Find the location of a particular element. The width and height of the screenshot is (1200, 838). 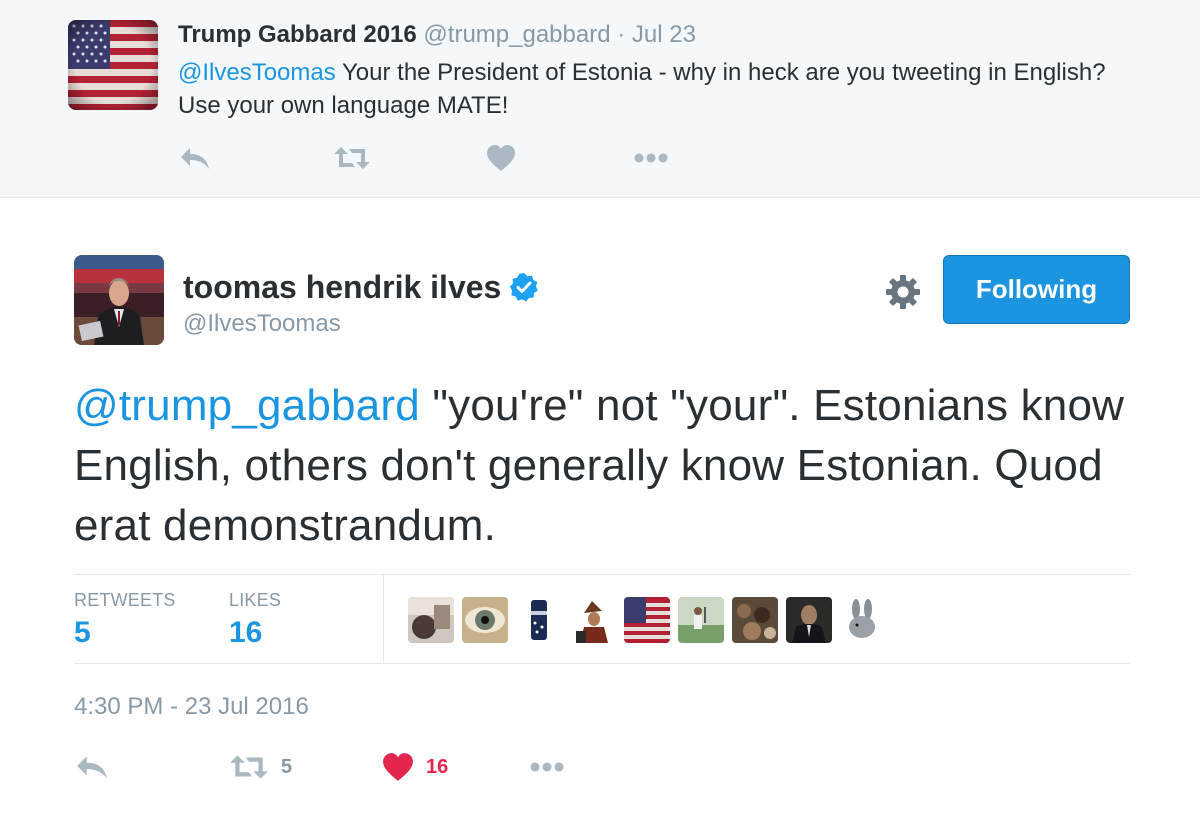

author-name-text: toomas hendrik ilves is located at coordinates (342, 287).